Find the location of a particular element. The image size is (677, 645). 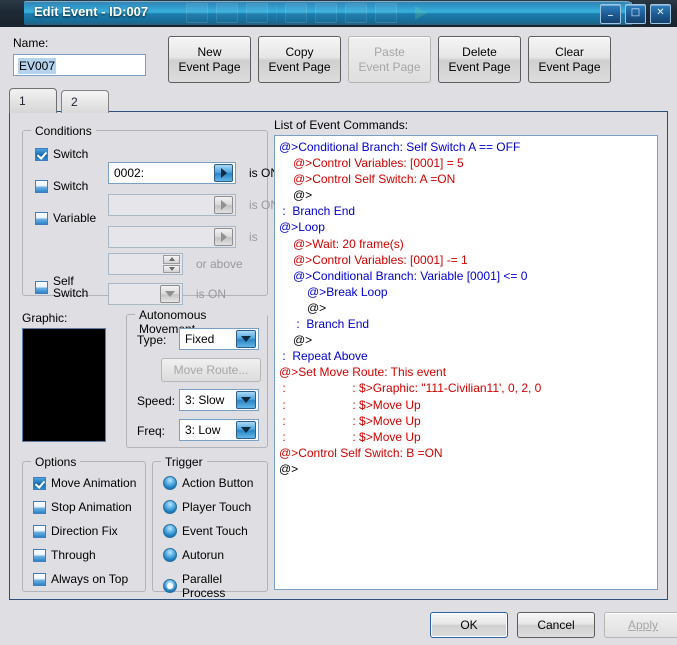

command-line: @>Control Self Switch: A =ON is located at coordinates (467, 179).